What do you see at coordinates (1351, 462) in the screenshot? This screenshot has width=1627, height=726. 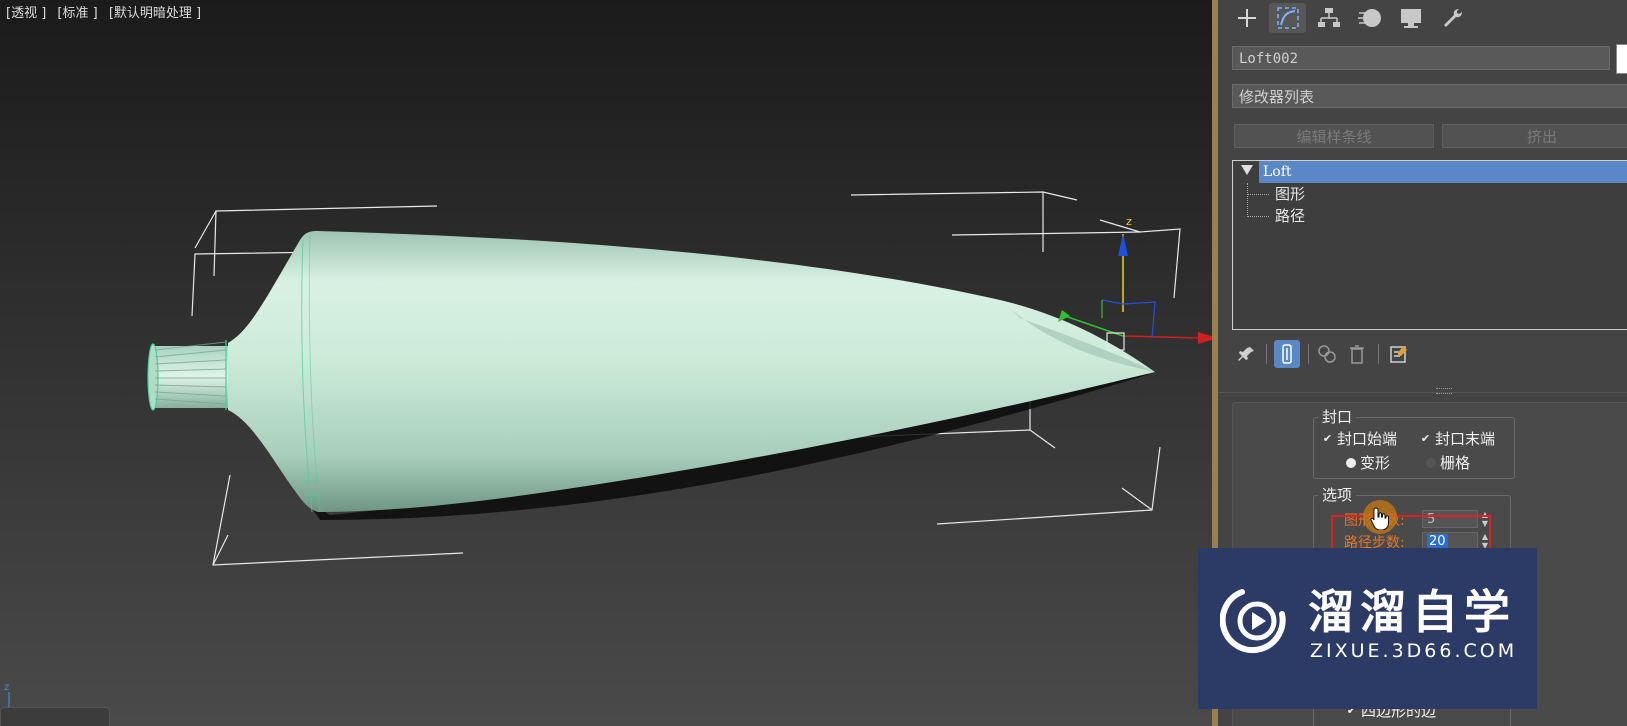 I see `radio-selected-icon` at bounding box center [1351, 462].